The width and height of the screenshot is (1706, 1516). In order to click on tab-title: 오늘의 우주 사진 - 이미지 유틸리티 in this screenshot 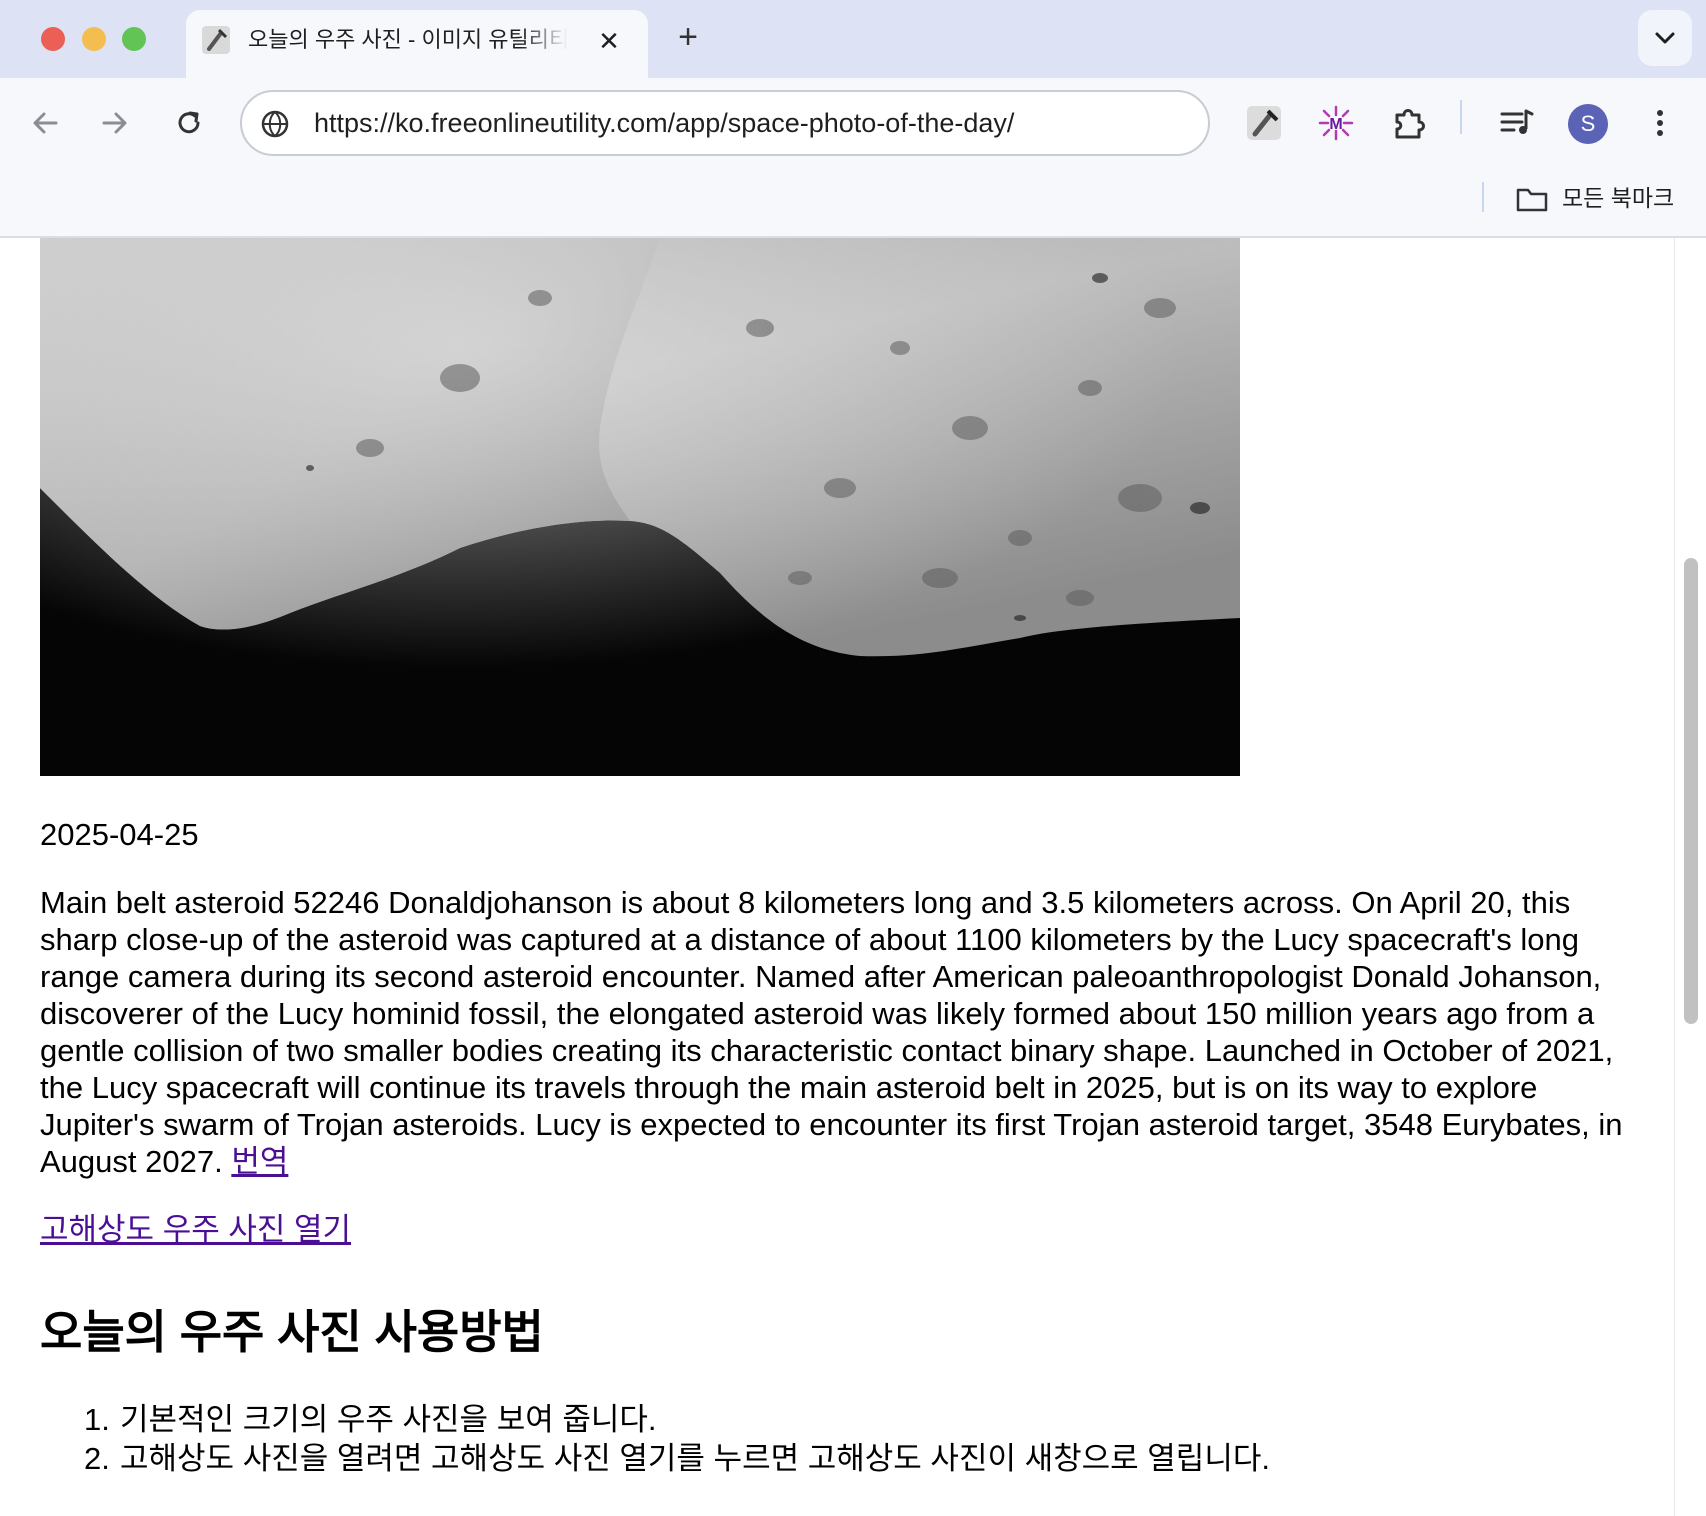, I will do `click(408, 39)`.